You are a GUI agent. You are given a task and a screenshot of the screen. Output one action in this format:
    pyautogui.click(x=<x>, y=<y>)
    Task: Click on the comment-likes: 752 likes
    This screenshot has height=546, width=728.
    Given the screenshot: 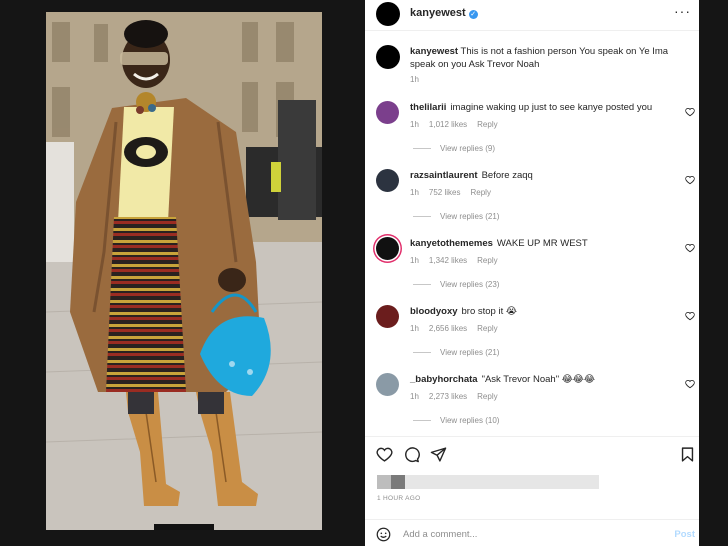 What is the action you would take?
    pyautogui.click(x=445, y=192)
    